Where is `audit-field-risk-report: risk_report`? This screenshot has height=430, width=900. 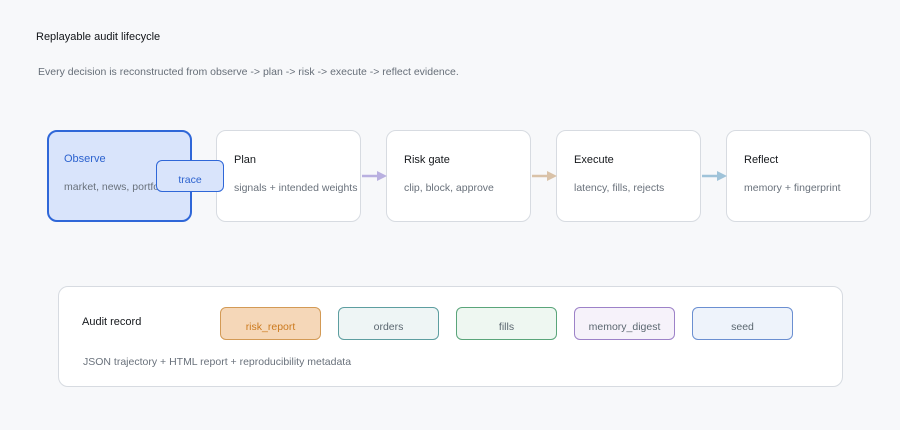 audit-field-risk-report: risk_report is located at coordinates (270, 323).